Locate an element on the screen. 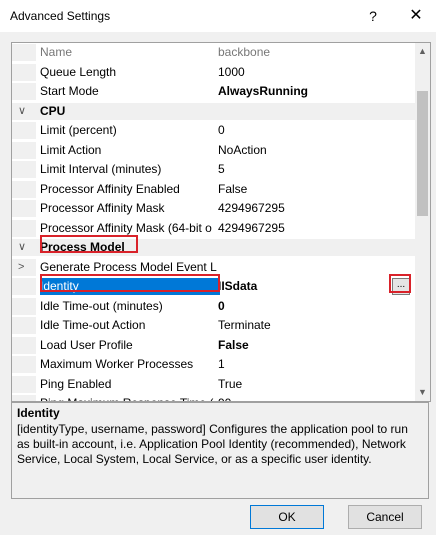 The width and height of the screenshot is (436, 535). scroll-up-arrow-icon: ▲ is located at coordinates (422, 51).